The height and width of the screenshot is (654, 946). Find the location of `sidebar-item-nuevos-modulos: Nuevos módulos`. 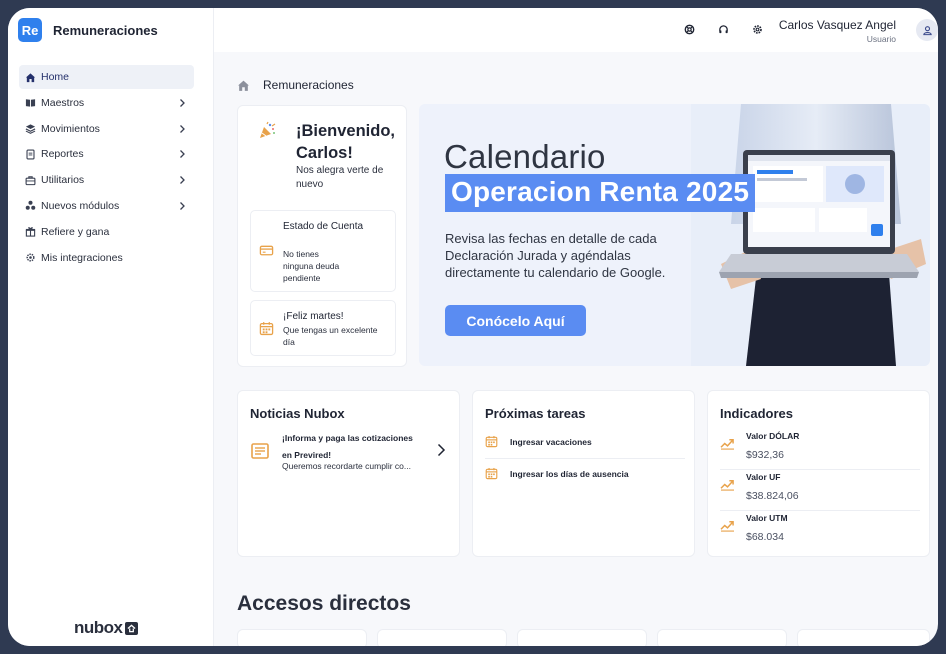

sidebar-item-nuevos-modulos: Nuevos módulos is located at coordinates (106, 206).